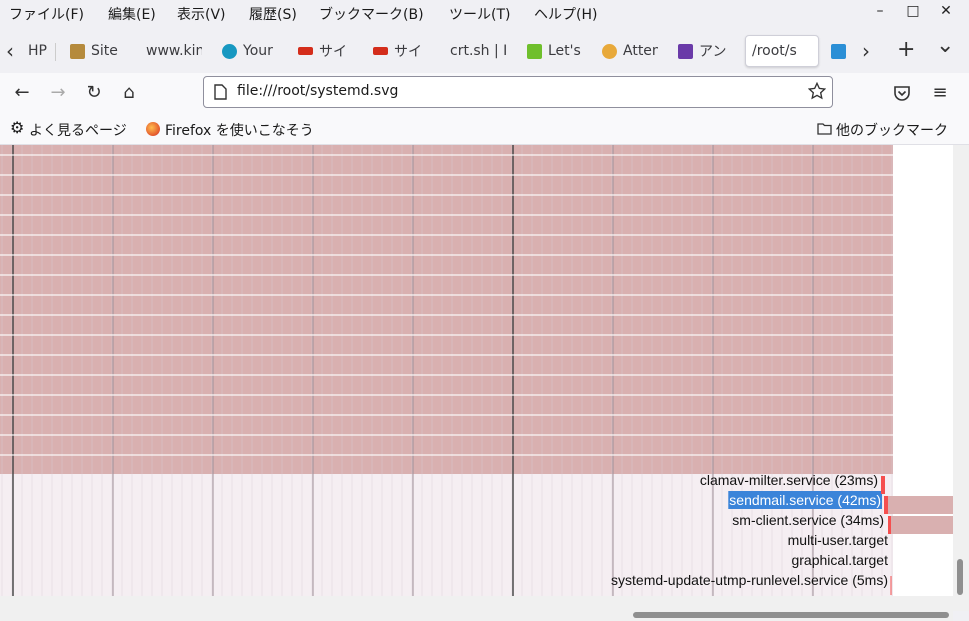 This screenshot has height=621, width=969. What do you see at coordinates (774, 51) in the screenshot?
I see `tab-label: /root/s` at bounding box center [774, 51].